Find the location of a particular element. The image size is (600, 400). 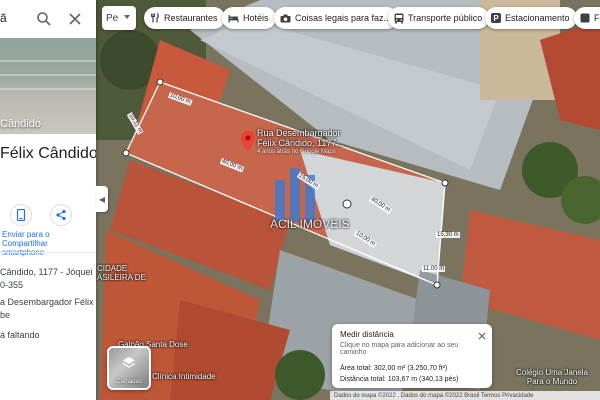

measure-total-area: Área total: 302,00 m² (3.250,70 ft²) is located at coordinates (394, 368).